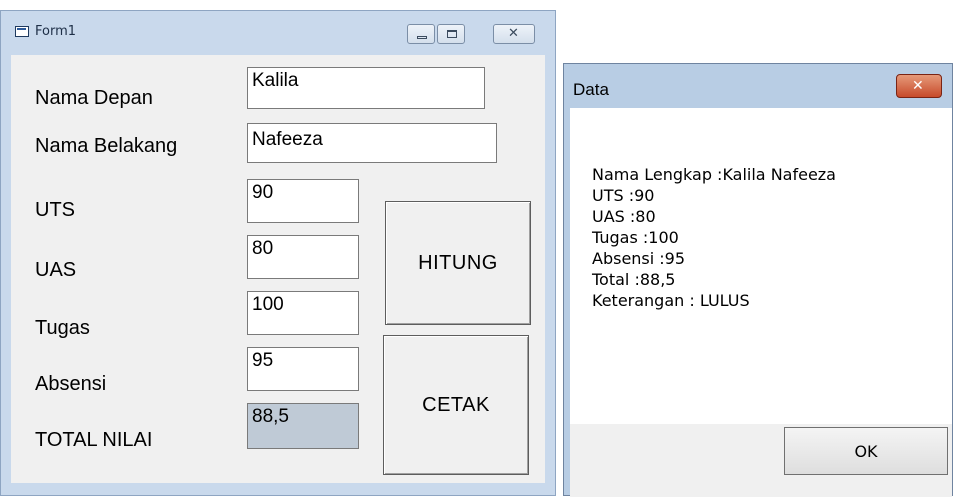 The height and width of the screenshot is (497, 958). Describe the element at coordinates (671, 300) in the screenshot. I see `message-line-keterangan: Keterangan : LULUS` at that location.